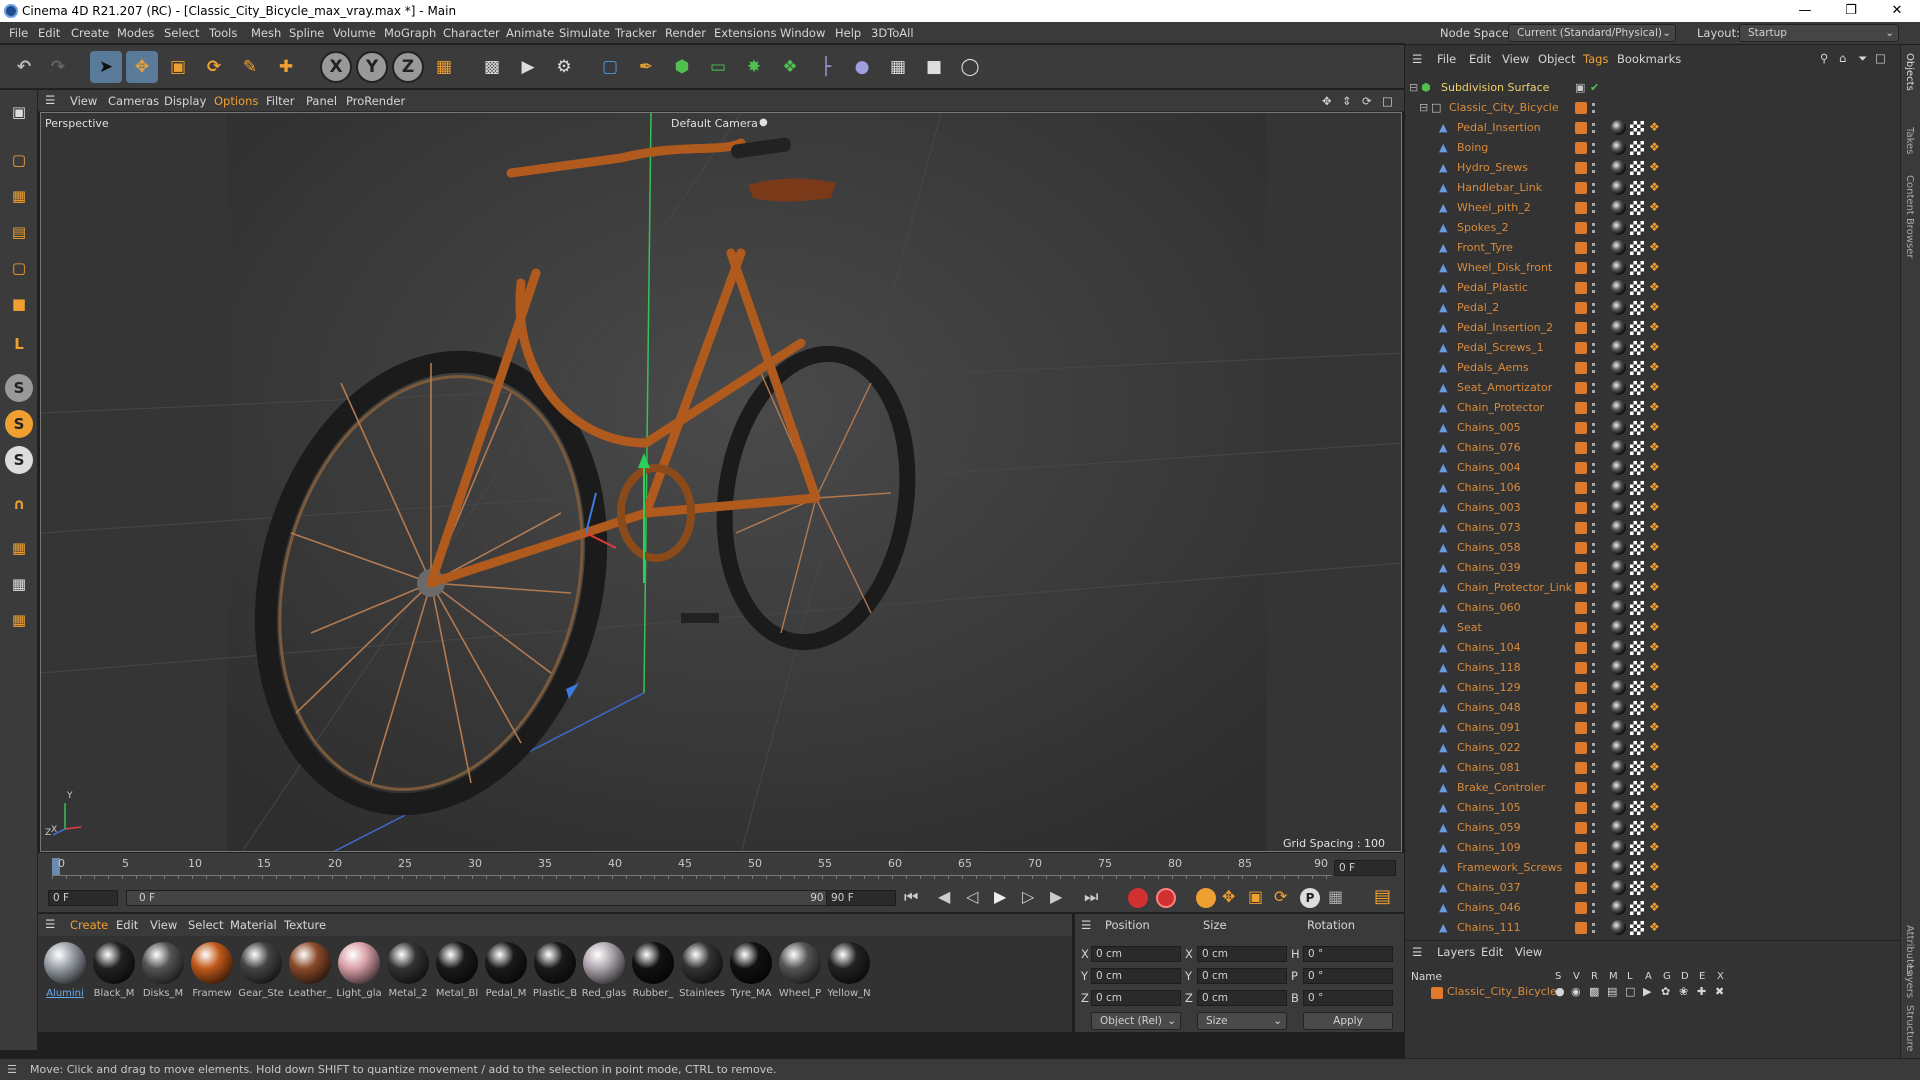  What do you see at coordinates (1649, 59) in the screenshot?
I see `objects-menu-bookmarks: Bookmarks` at bounding box center [1649, 59].